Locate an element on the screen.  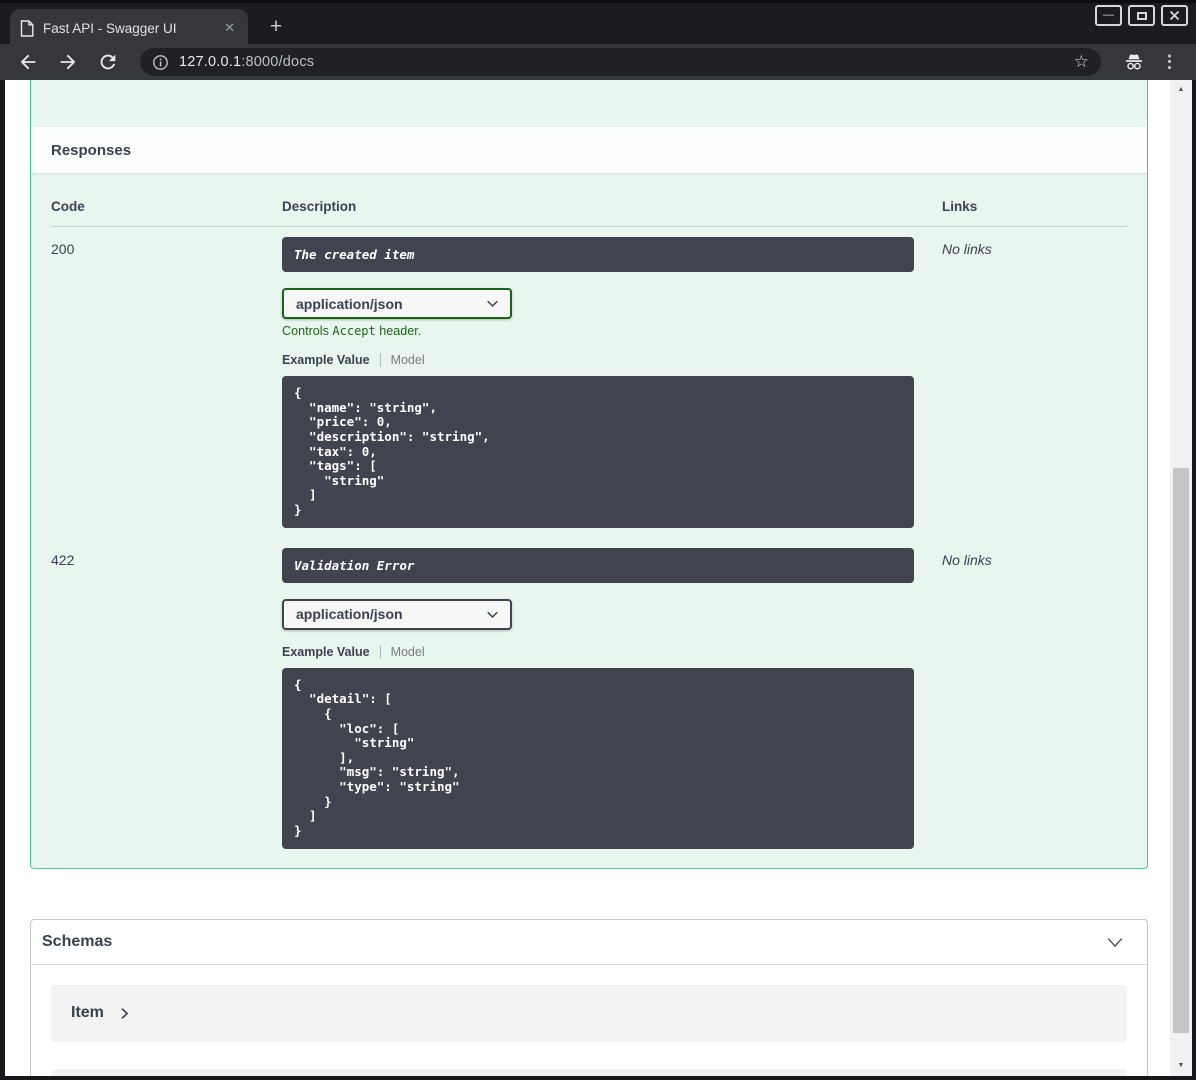
reload-button is located at coordinates (108, 62).